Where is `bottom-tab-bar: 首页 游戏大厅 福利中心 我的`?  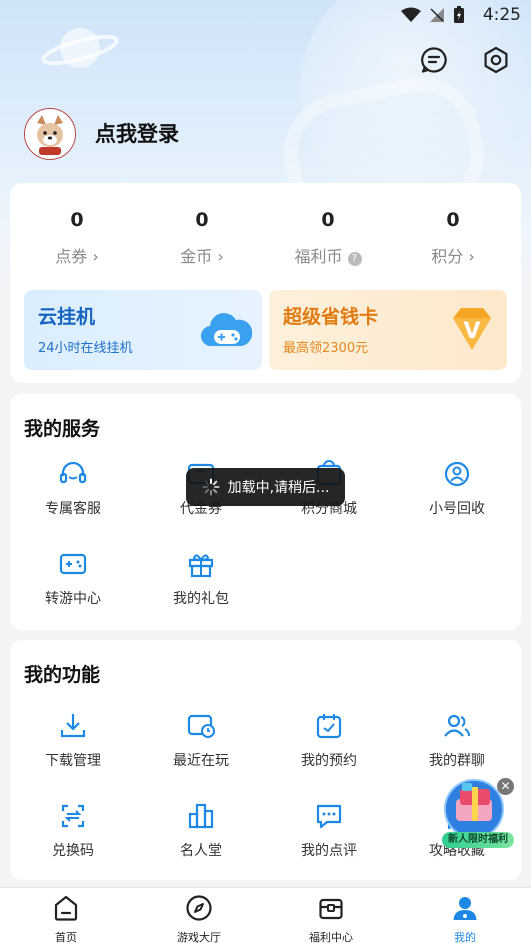 bottom-tab-bar: 首页 游戏大厅 福利中心 我的 is located at coordinates (265, 916).